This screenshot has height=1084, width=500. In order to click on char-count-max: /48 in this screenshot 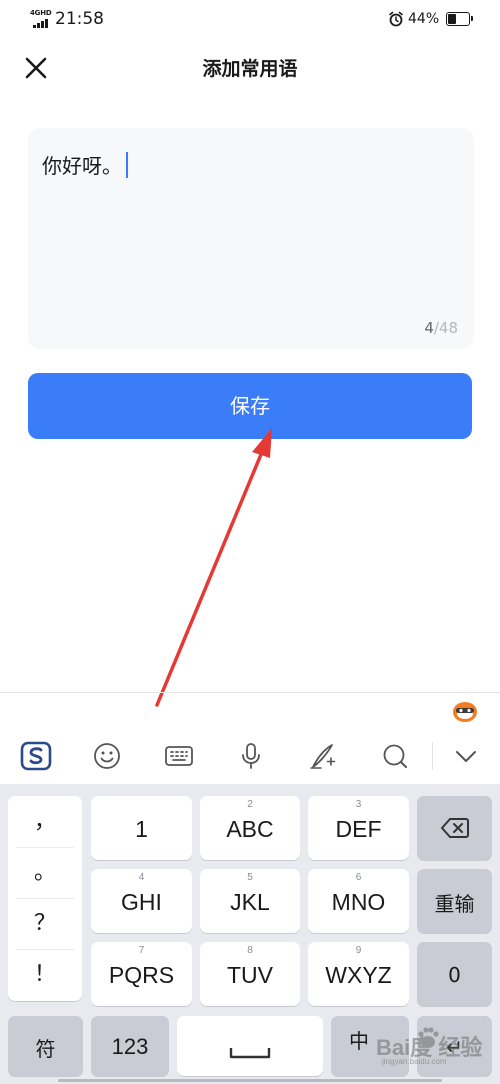, I will do `click(445, 328)`.